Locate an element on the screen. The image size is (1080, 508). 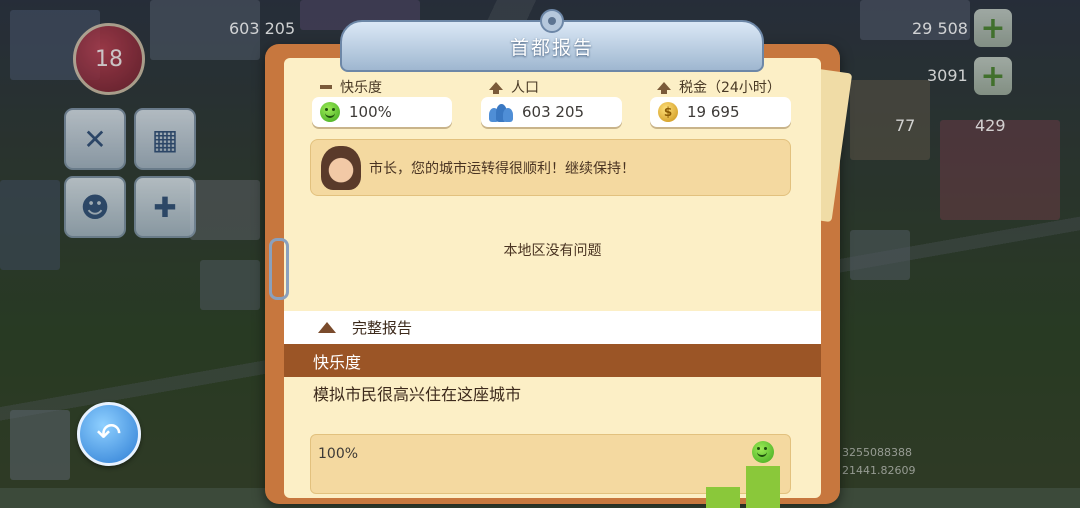
hud-population: 603 205 is located at coordinates (262, 28).